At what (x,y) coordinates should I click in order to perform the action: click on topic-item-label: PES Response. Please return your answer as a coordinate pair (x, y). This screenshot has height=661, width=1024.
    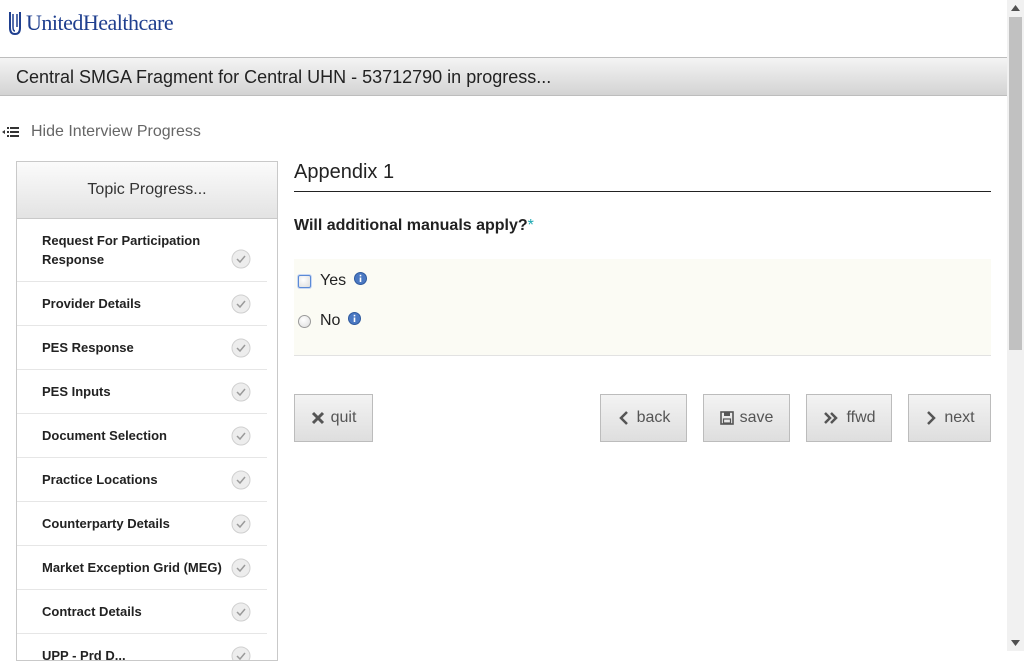
    Looking at the image, I should click on (88, 347).